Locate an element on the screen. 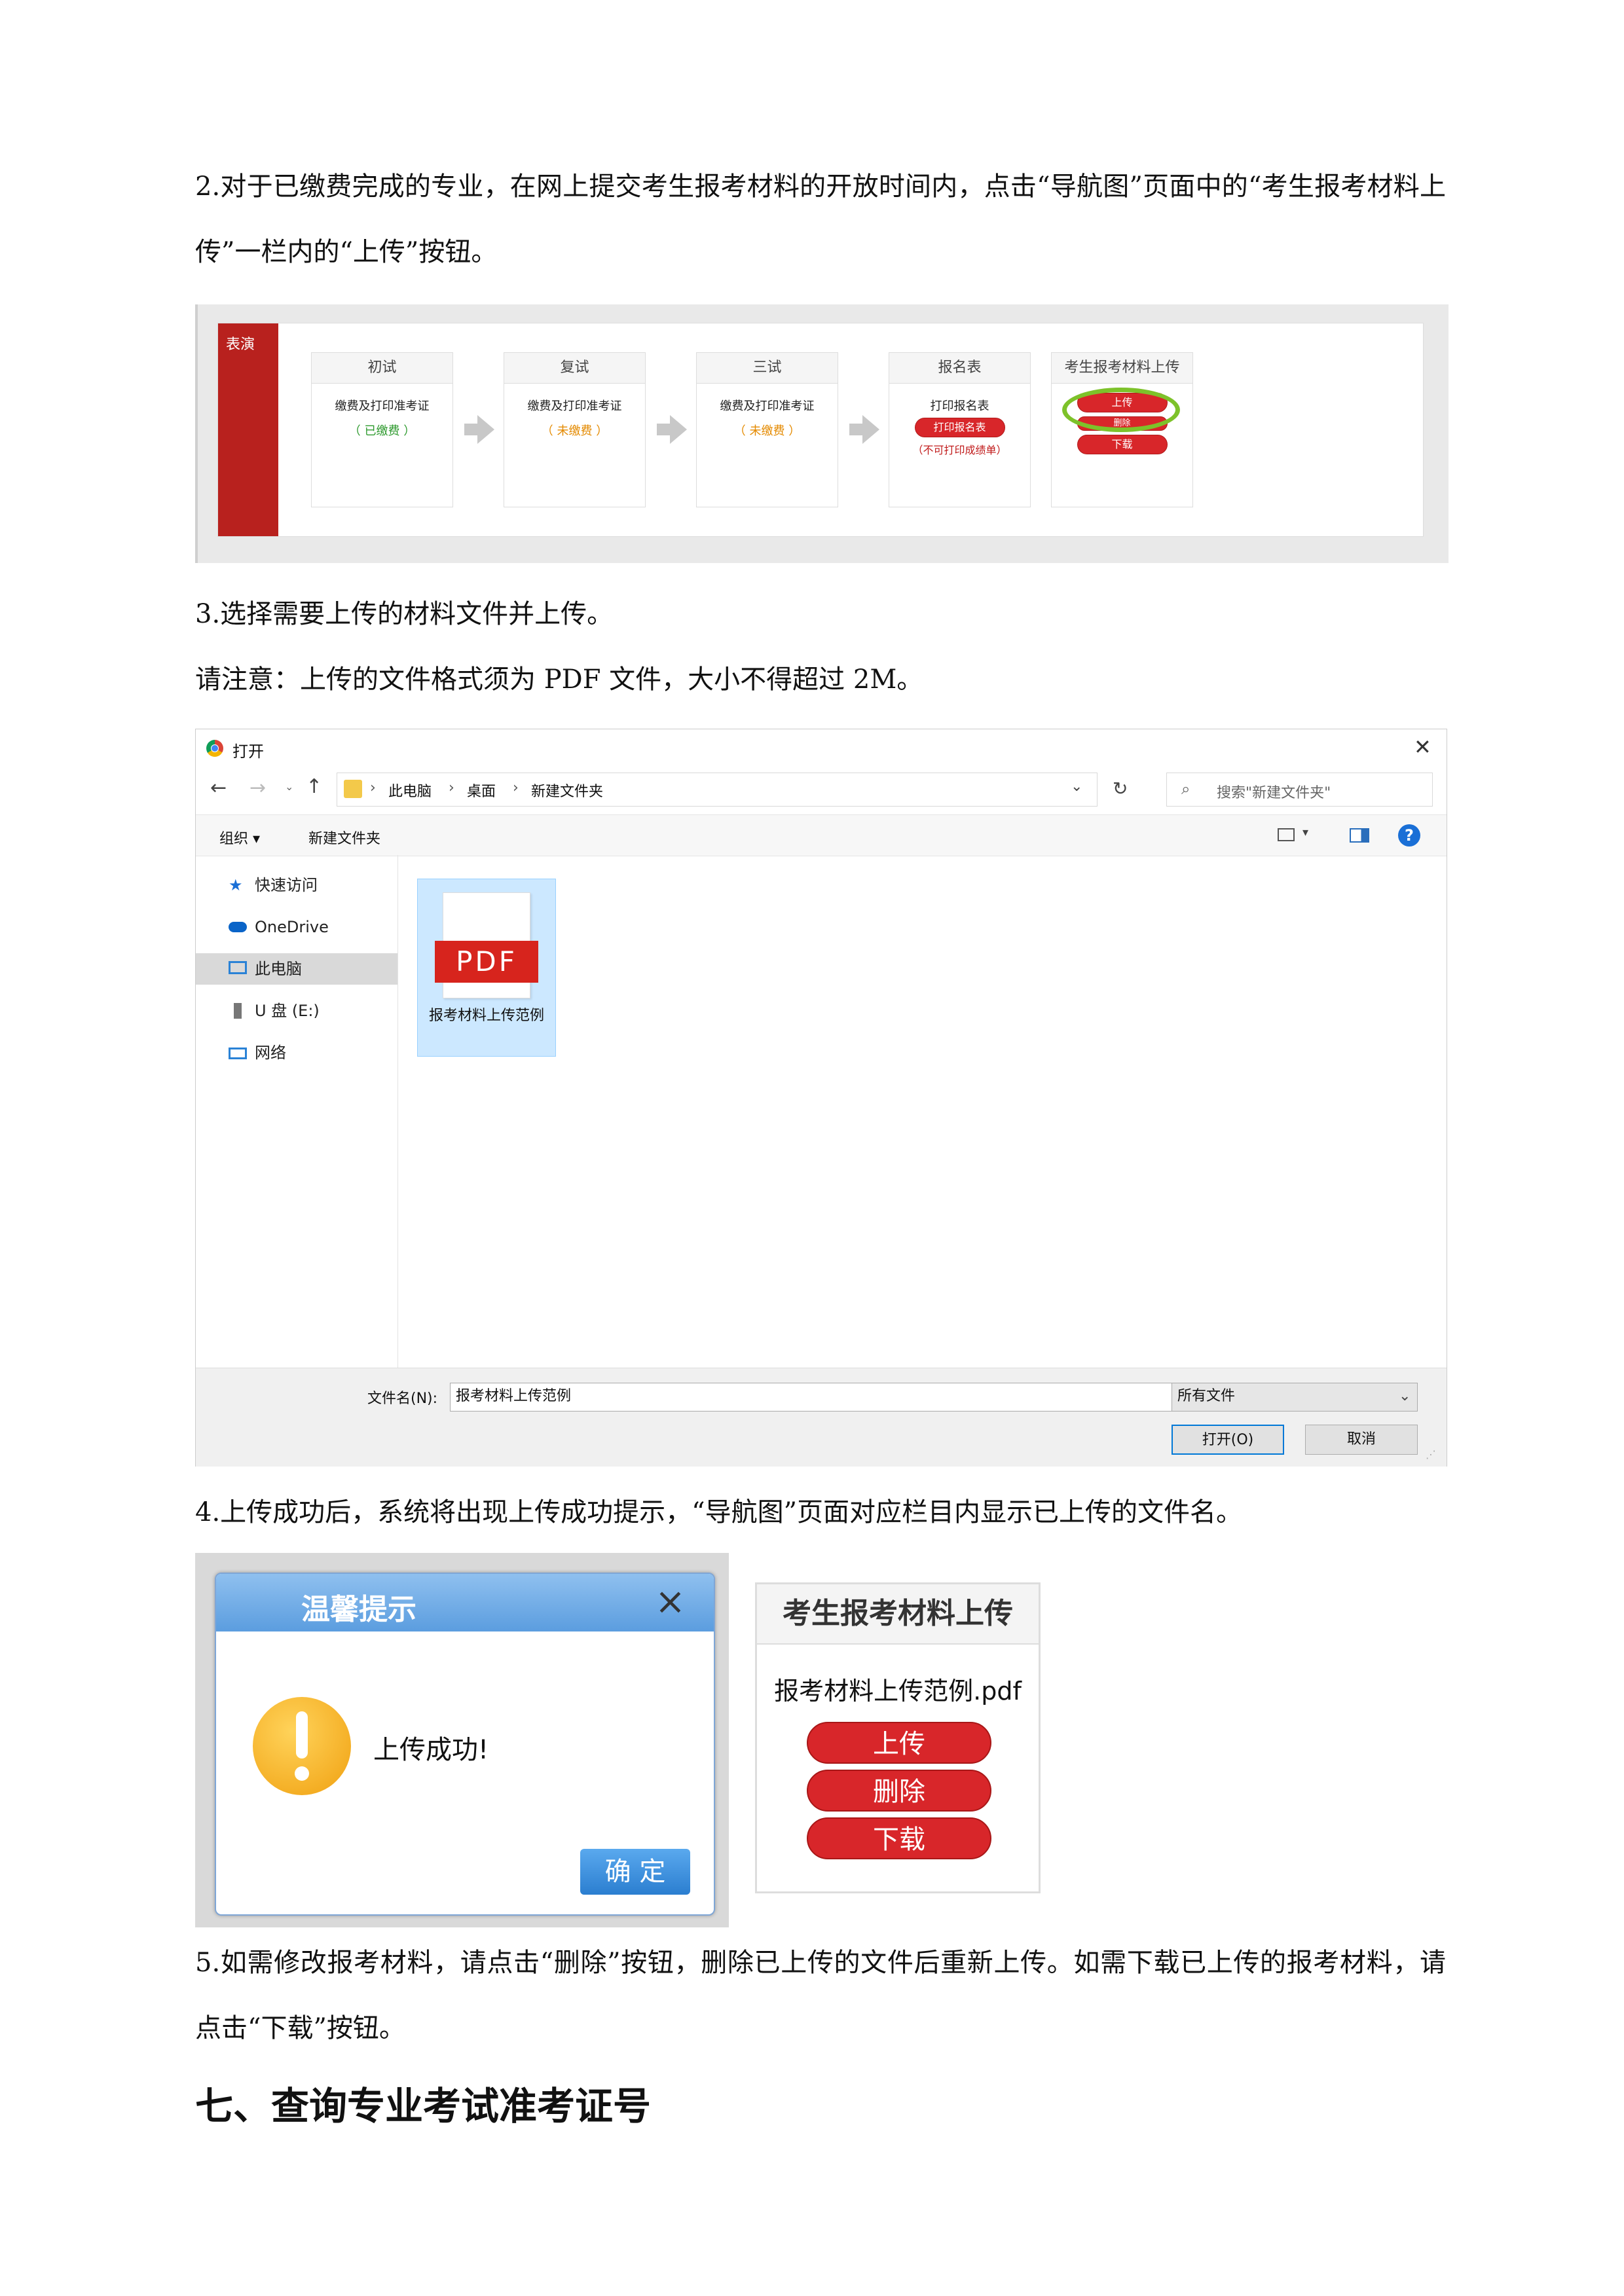 The height and width of the screenshot is (2296, 1624). filename-input: 报考材料上传范例 ⌄ is located at coordinates (820, 1397).